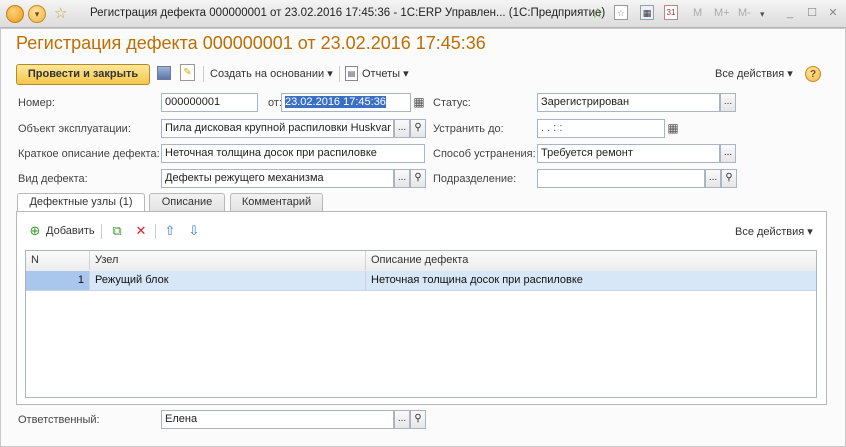 The image size is (846, 447). I want to click on move-up-icon: ⇧, so click(170, 231).